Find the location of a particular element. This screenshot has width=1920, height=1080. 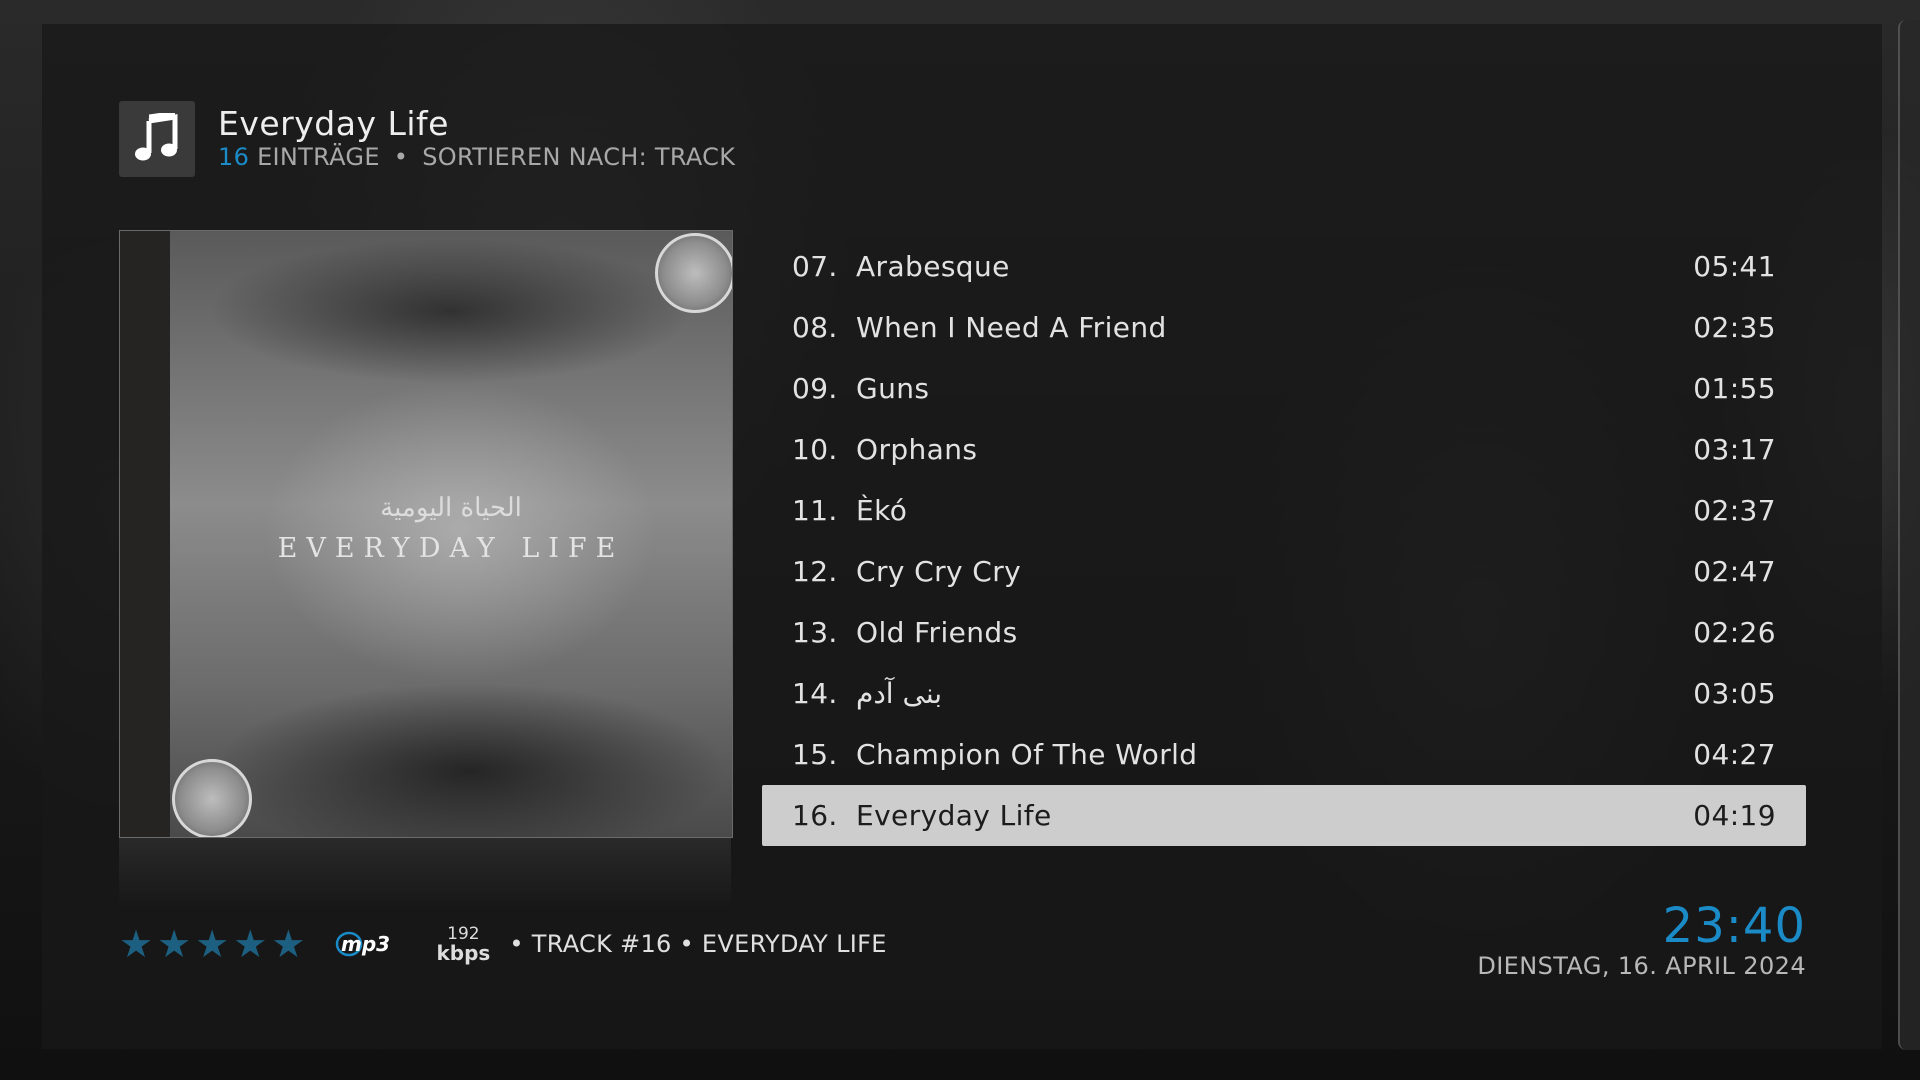

track-title: When I Need A Friend is located at coordinates (1011, 327).